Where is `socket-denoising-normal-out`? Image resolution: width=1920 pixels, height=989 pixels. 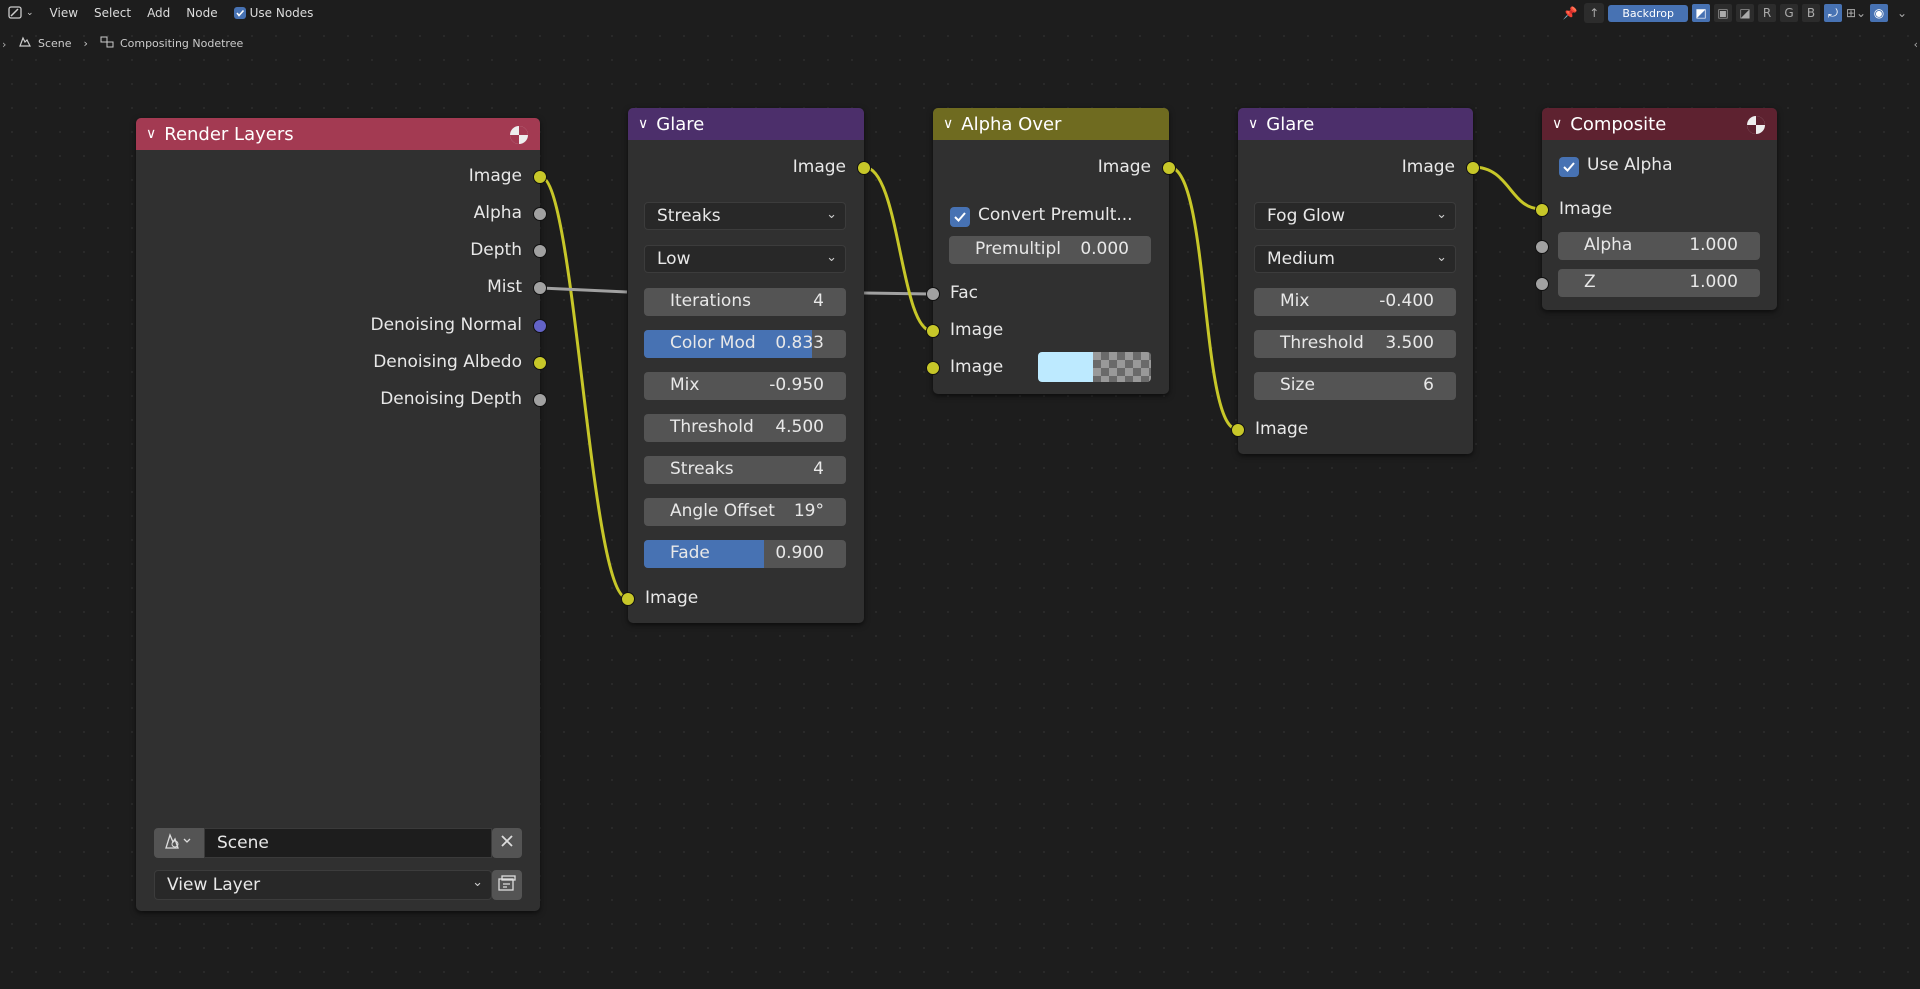 socket-denoising-normal-out is located at coordinates (540, 326).